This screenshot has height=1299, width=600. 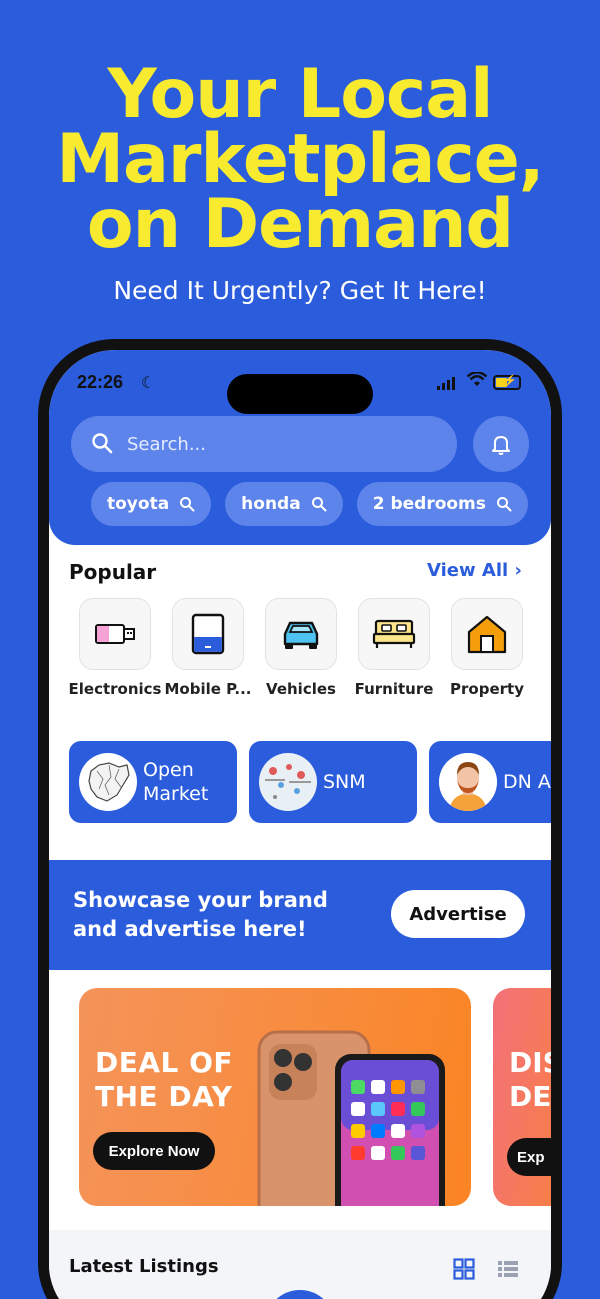 What do you see at coordinates (487, 689) in the screenshot?
I see `category-label: Property` at bounding box center [487, 689].